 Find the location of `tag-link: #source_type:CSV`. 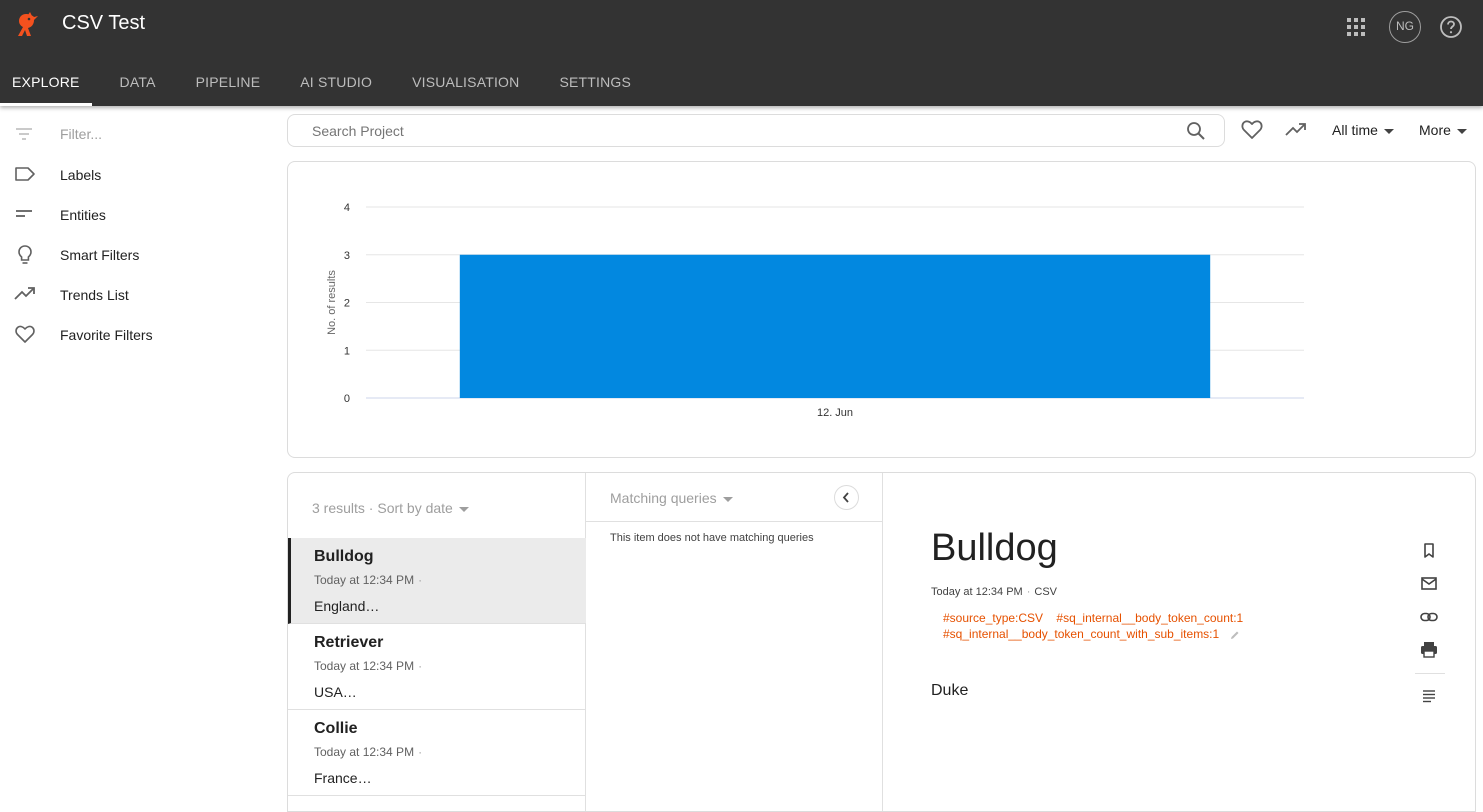

tag-link: #source_type:CSV is located at coordinates (993, 618).